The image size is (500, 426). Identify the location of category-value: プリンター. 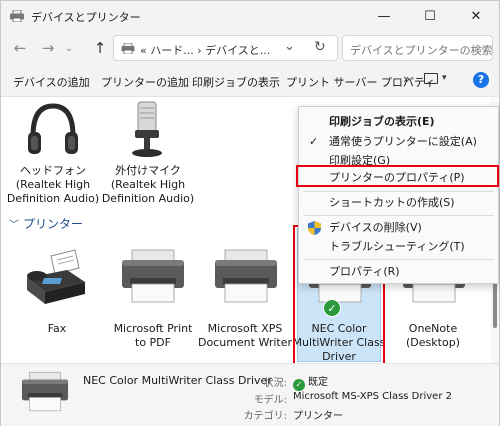
(318, 416).